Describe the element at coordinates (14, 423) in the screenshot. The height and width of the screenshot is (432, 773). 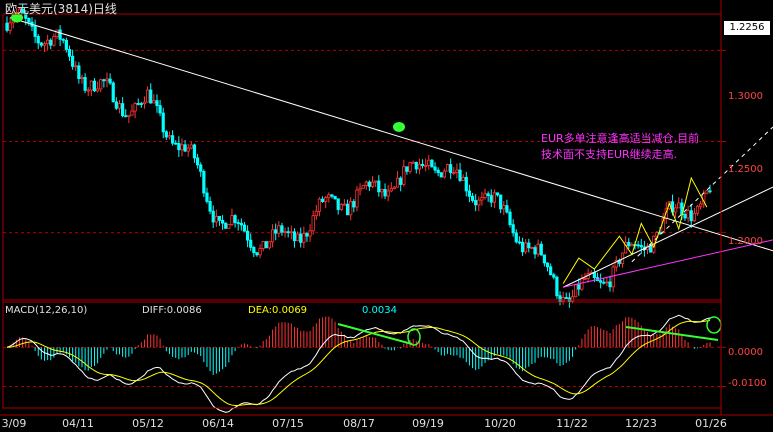
I see `x-tick-label: 3/09` at that location.